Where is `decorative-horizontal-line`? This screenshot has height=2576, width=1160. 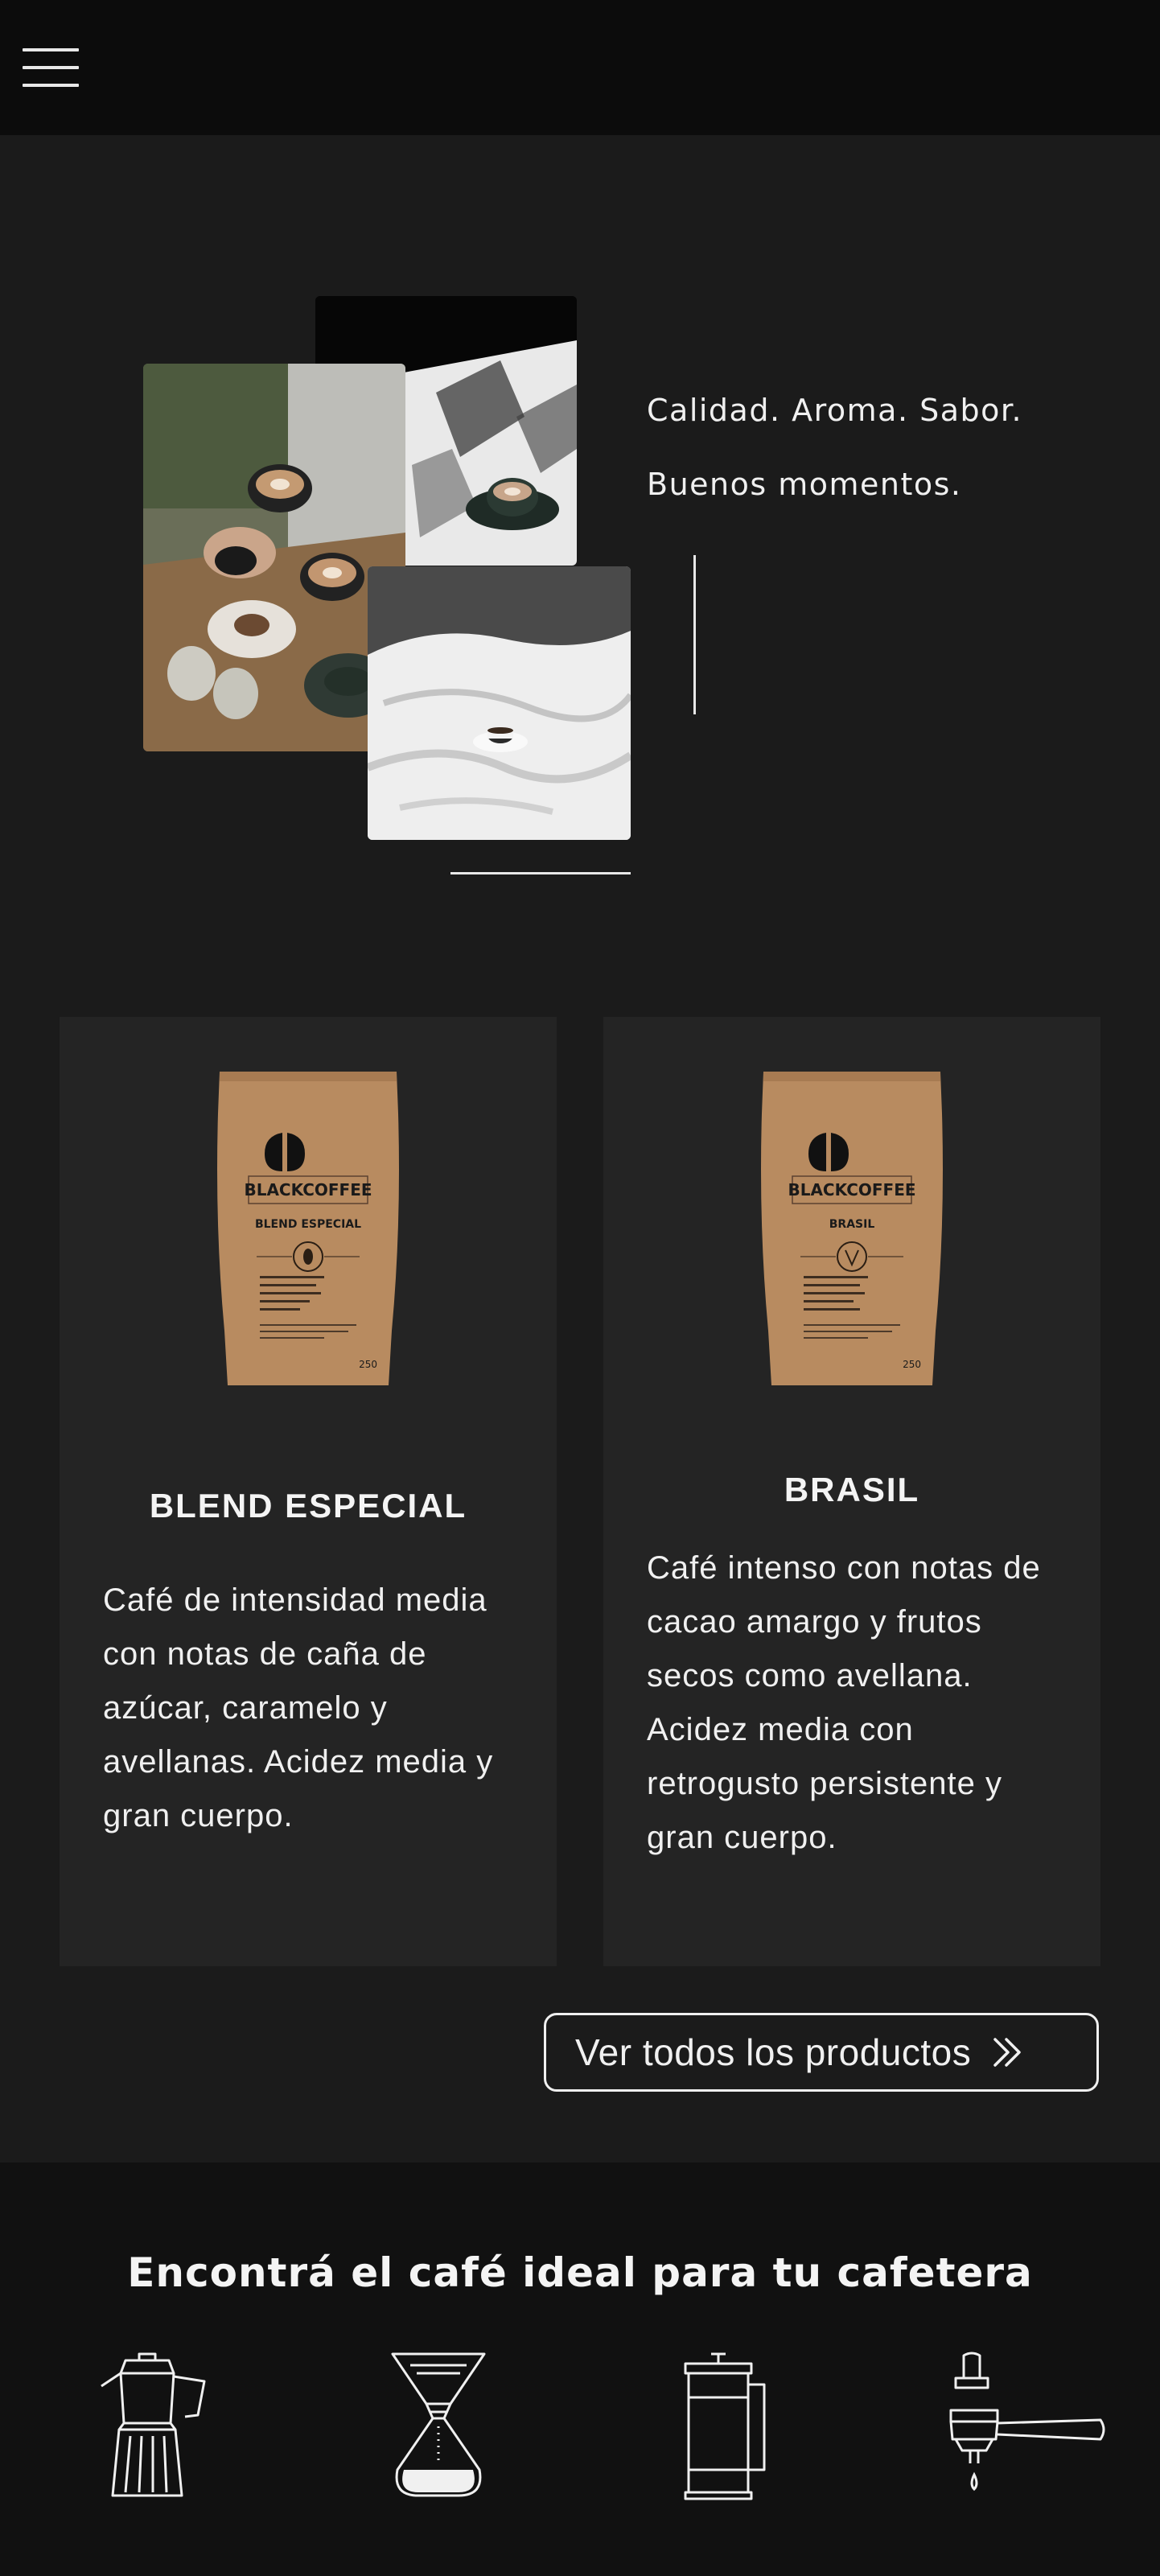
decorative-horizontal-line is located at coordinates (540, 873).